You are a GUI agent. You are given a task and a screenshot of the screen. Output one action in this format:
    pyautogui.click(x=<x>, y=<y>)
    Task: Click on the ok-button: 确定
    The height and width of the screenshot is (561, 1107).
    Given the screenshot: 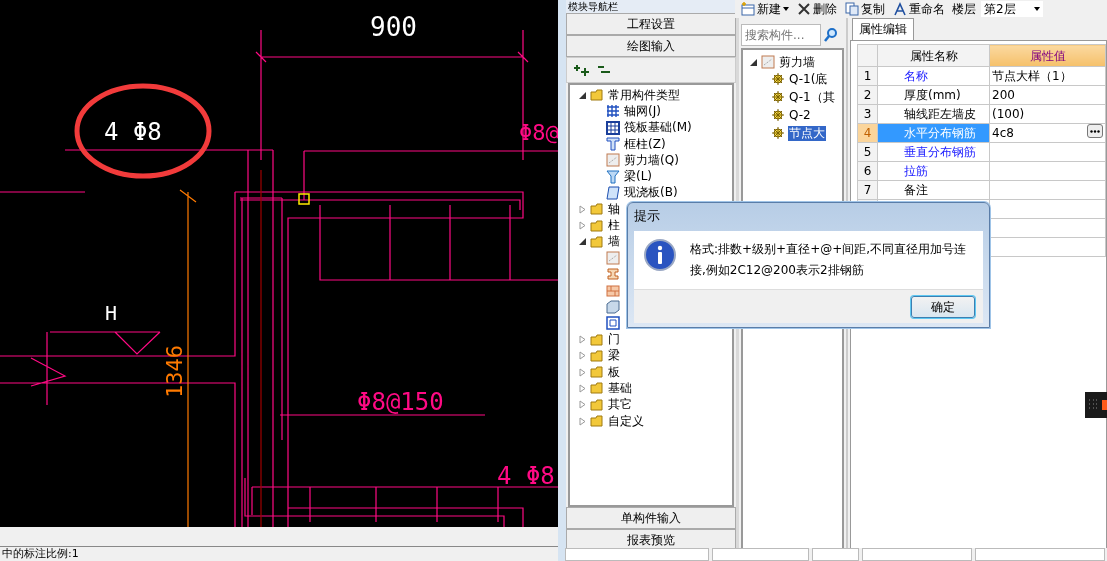 What is the action you would take?
    pyautogui.click(x=943, y=306)
    